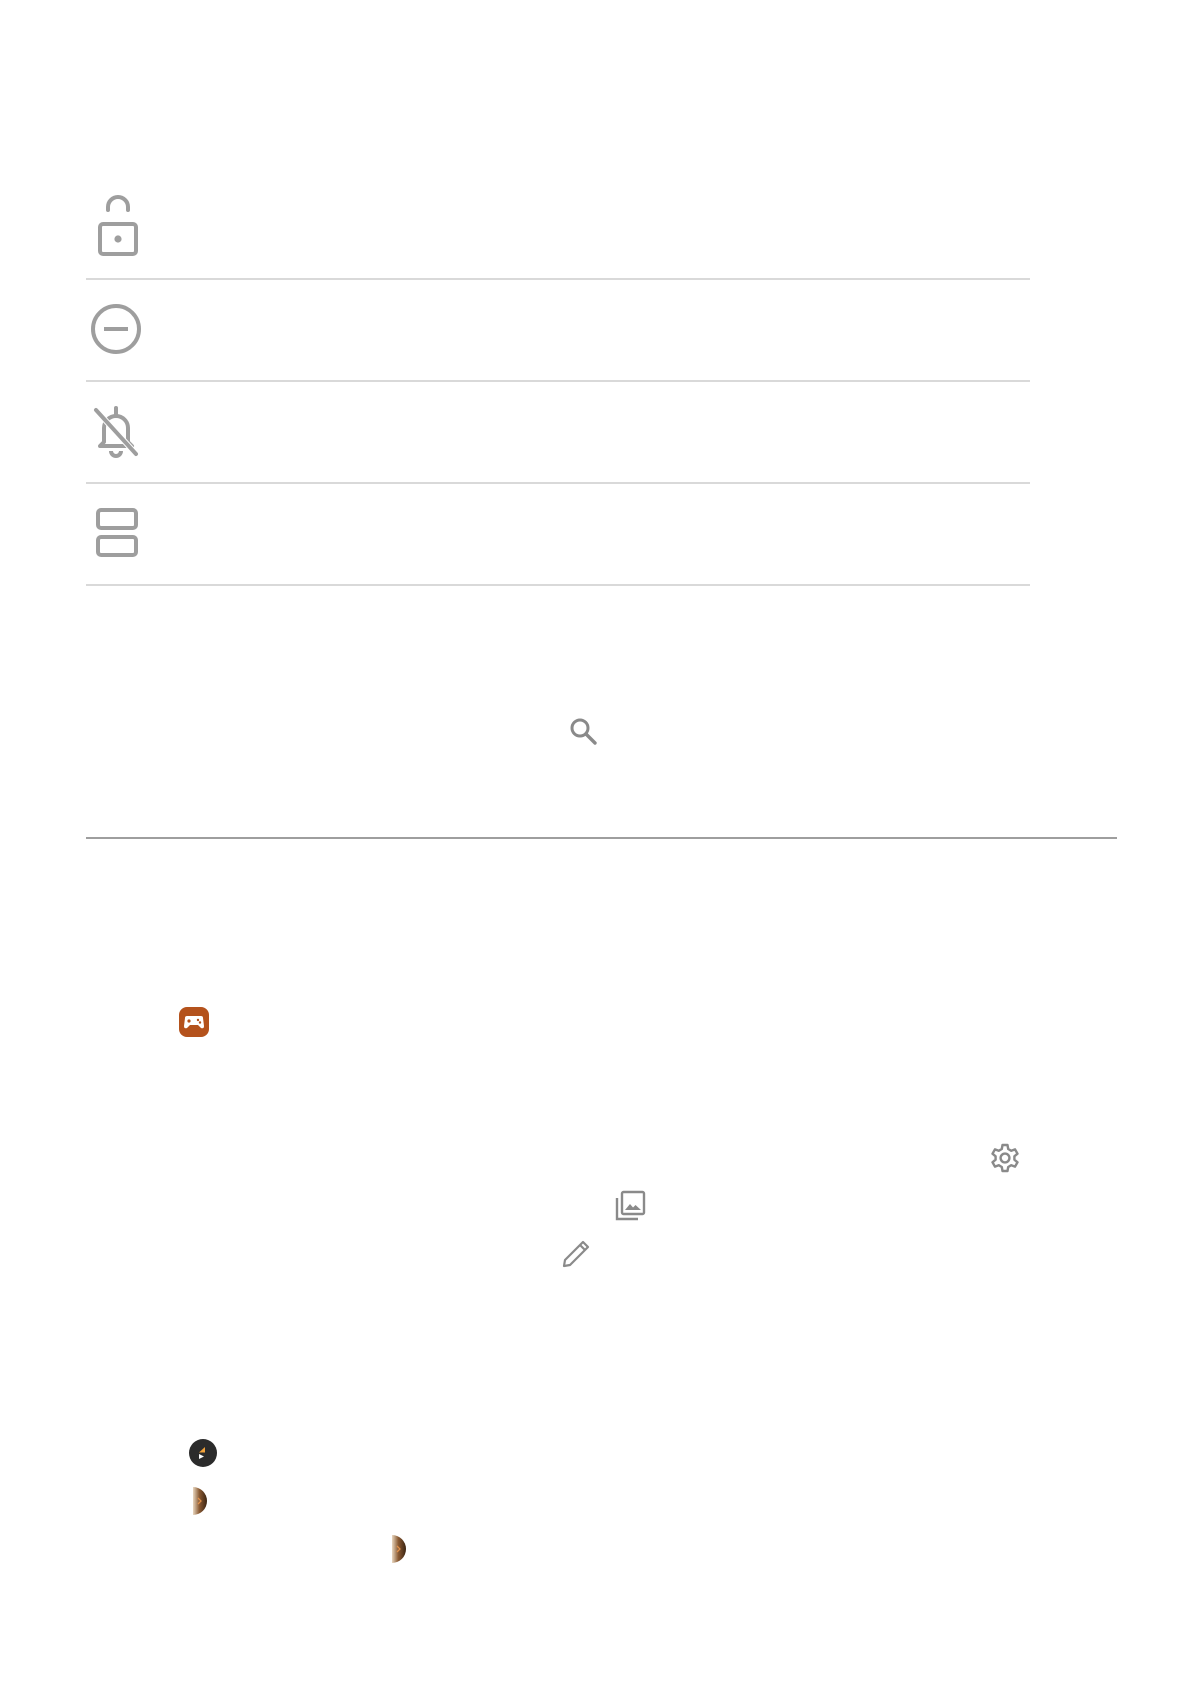 The image size is (1191, 1684). I want to click on media-play-badge-icon, so click(203, 1453).